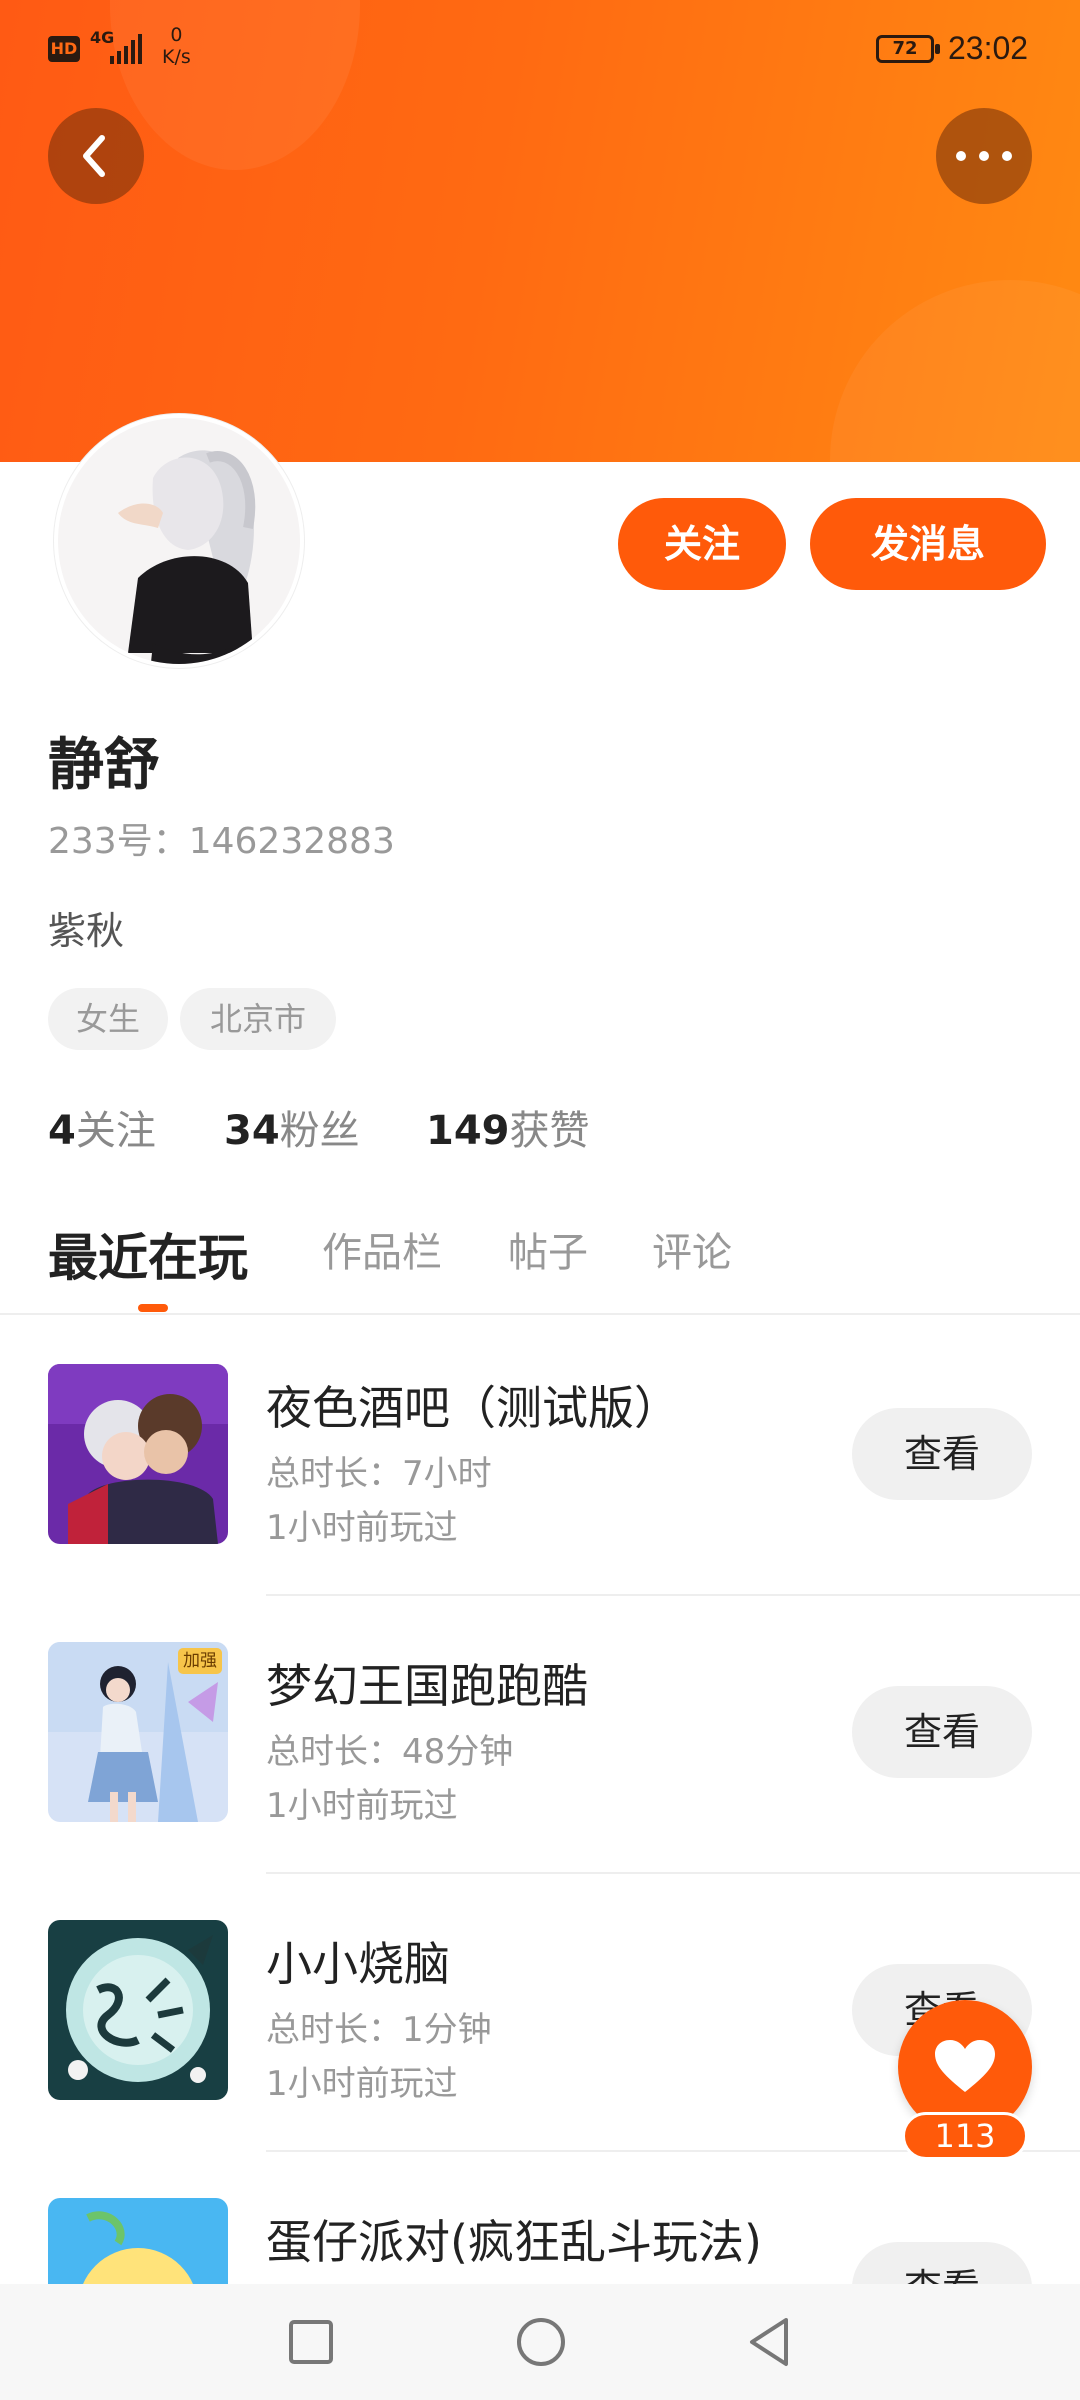 This screenshot has width=1080, height=2400. Describe the element at coordinates (468, 1131) in the screenshot. I see `likes-count: 149` at that location.